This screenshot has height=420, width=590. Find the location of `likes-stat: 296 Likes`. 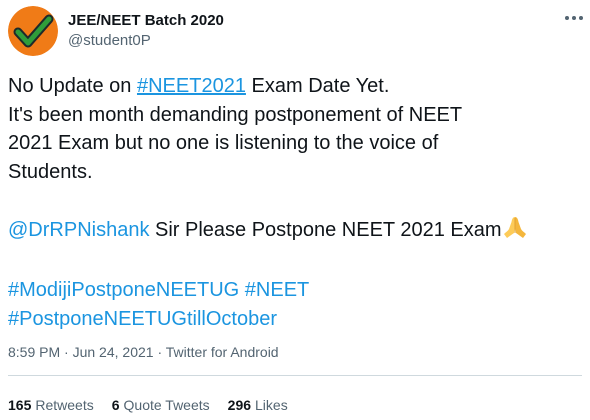

likes-stat: 296 Likes is located at coordinates (258, 405).